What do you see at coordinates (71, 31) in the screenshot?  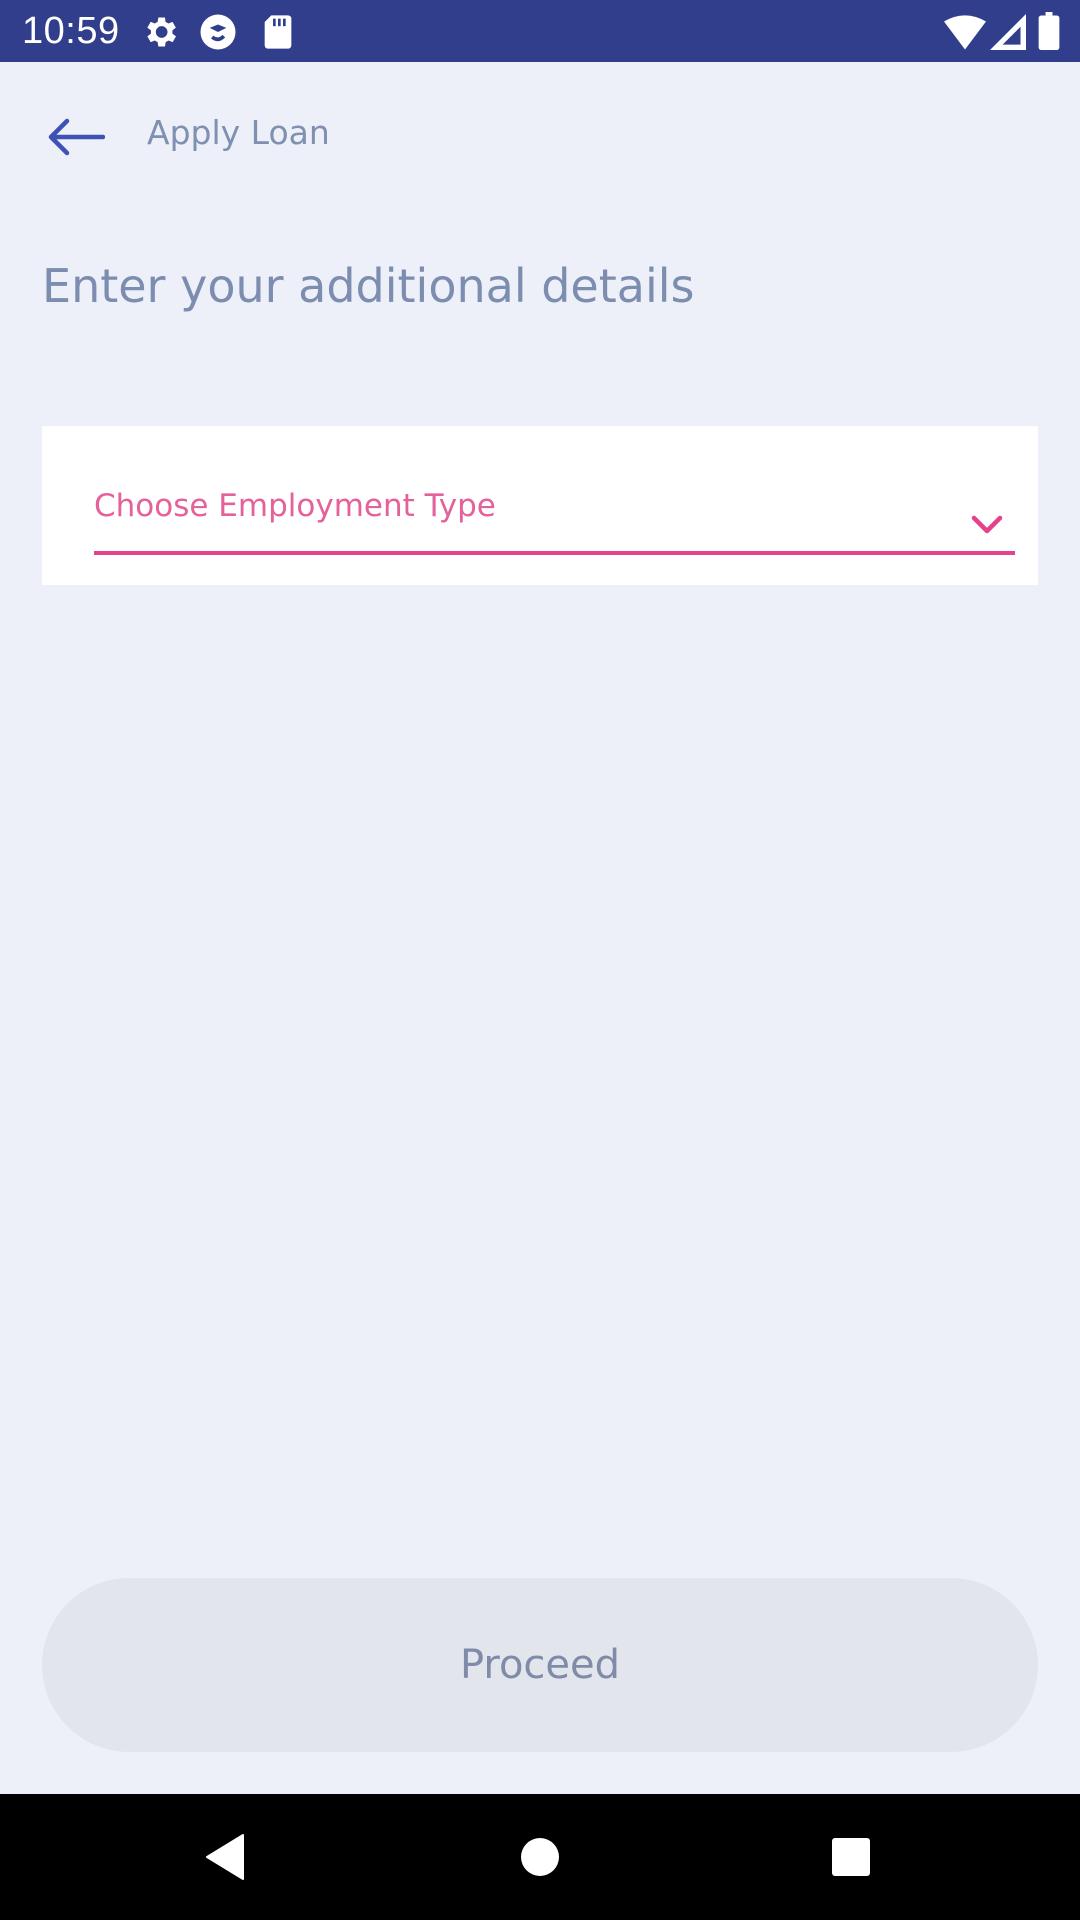 I see `status-time: 10:59` at bounding box center [71, 31].